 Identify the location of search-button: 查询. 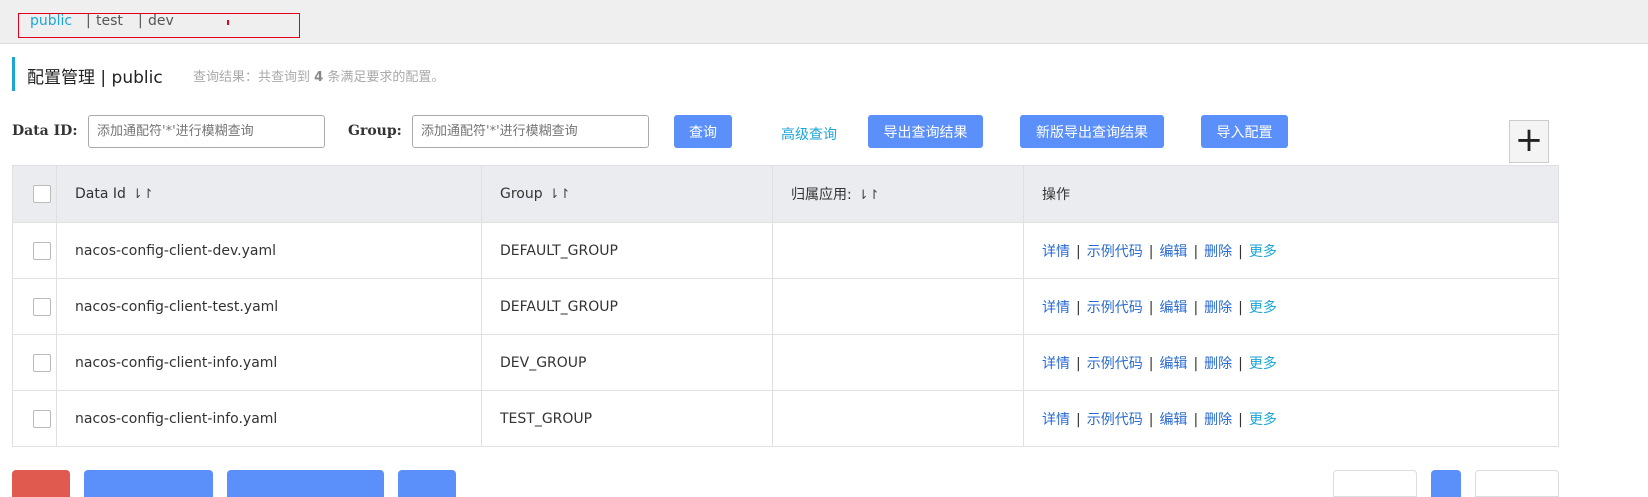
(703, 131).